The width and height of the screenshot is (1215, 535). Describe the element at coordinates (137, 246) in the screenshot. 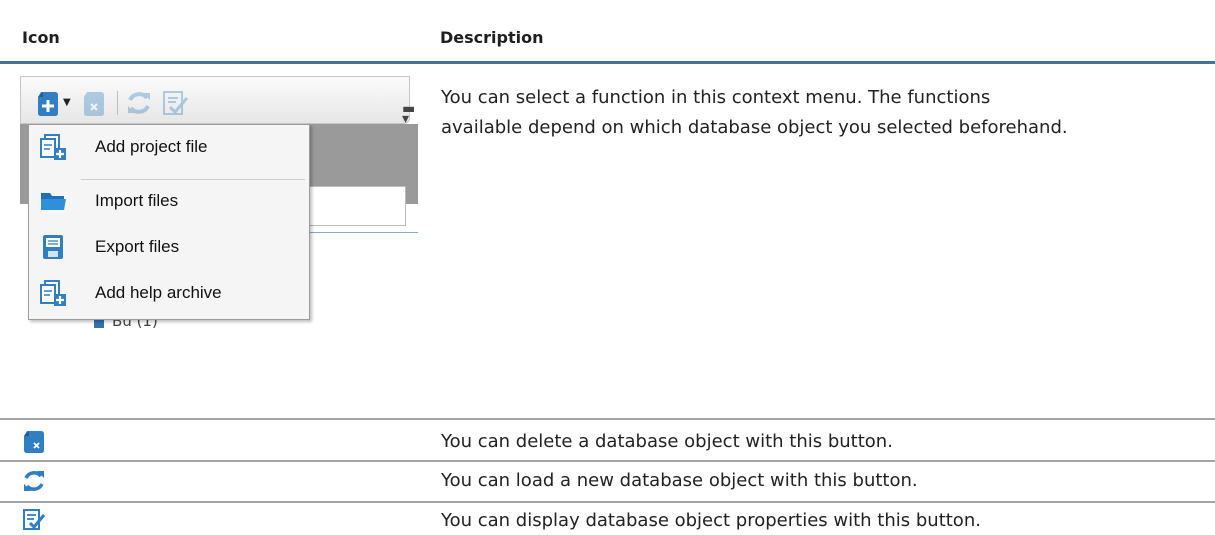

I see `menu-item-label: Export files` at that location.